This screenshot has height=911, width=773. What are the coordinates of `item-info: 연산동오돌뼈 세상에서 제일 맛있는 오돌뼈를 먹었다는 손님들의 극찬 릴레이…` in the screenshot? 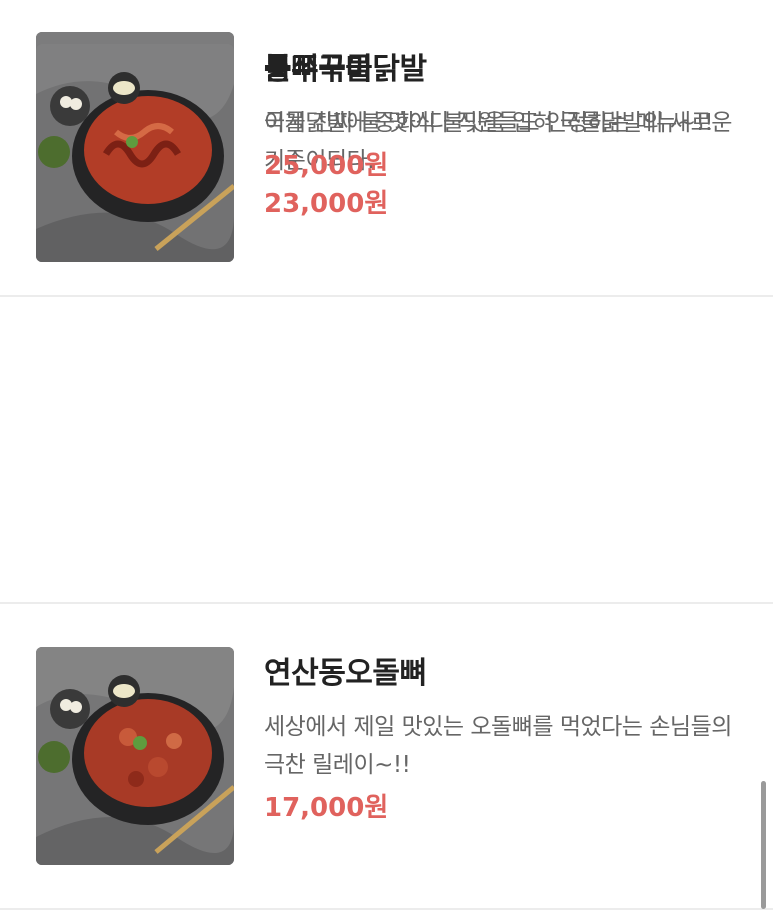 It's located at (499, 740).